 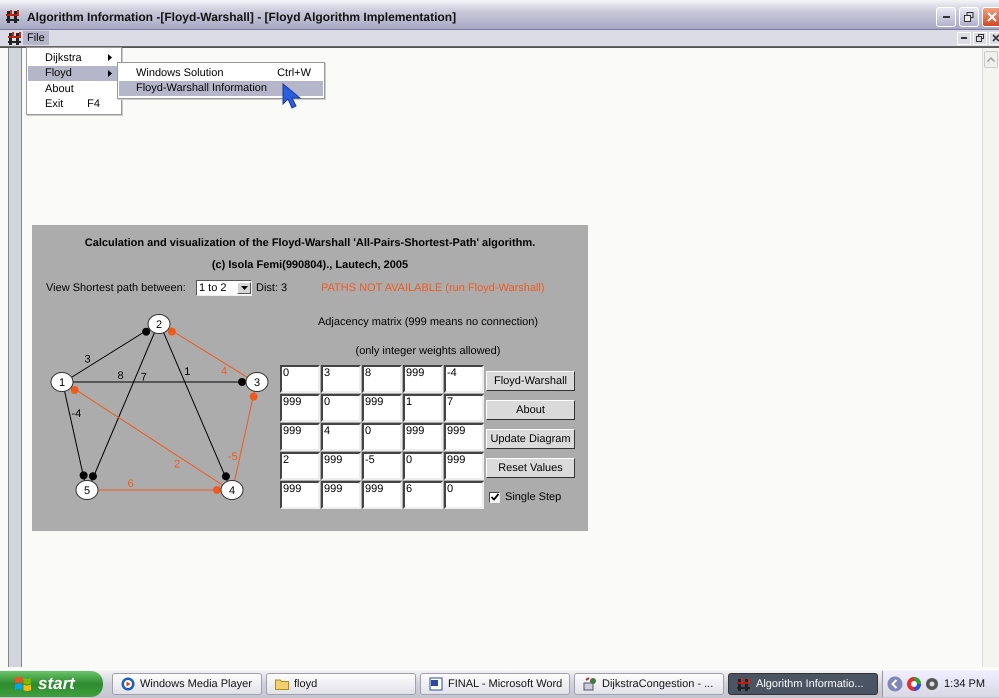 What do you see at coordinates (530, 410) in the screenshot?
I see `action-button: About` at bounding box center [530, 410].